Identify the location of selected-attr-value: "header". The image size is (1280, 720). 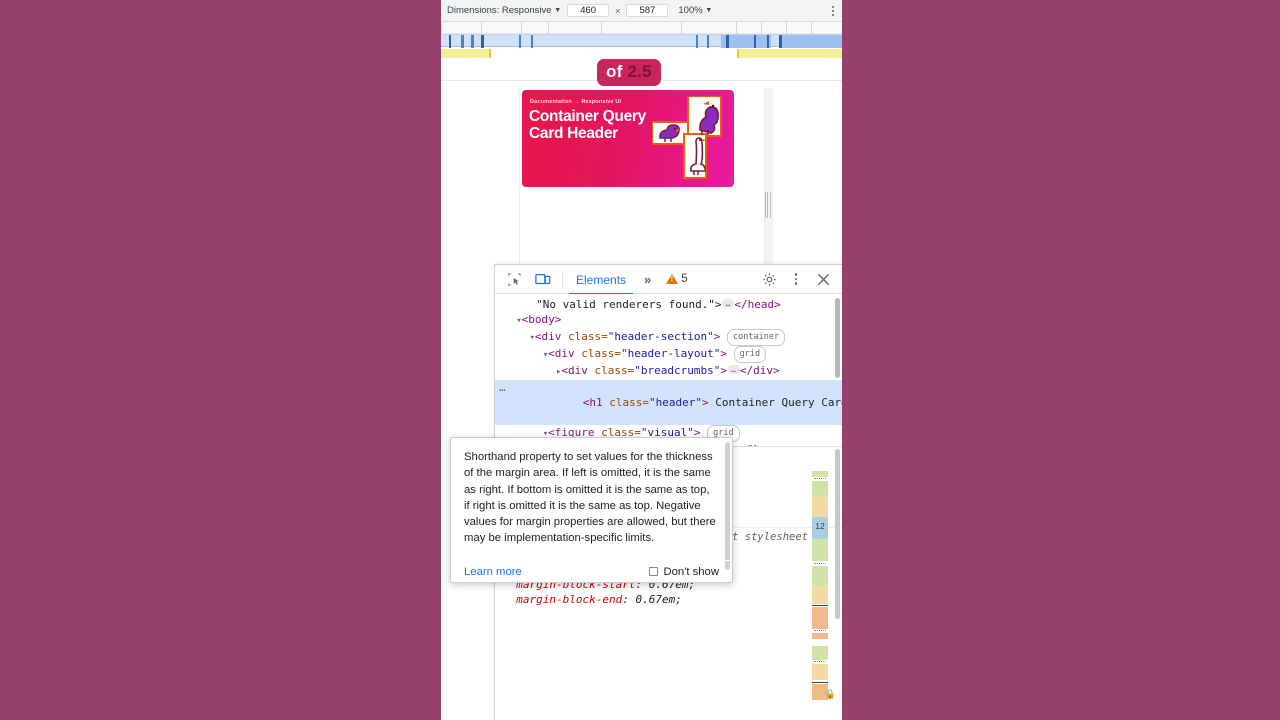
(675, 402).